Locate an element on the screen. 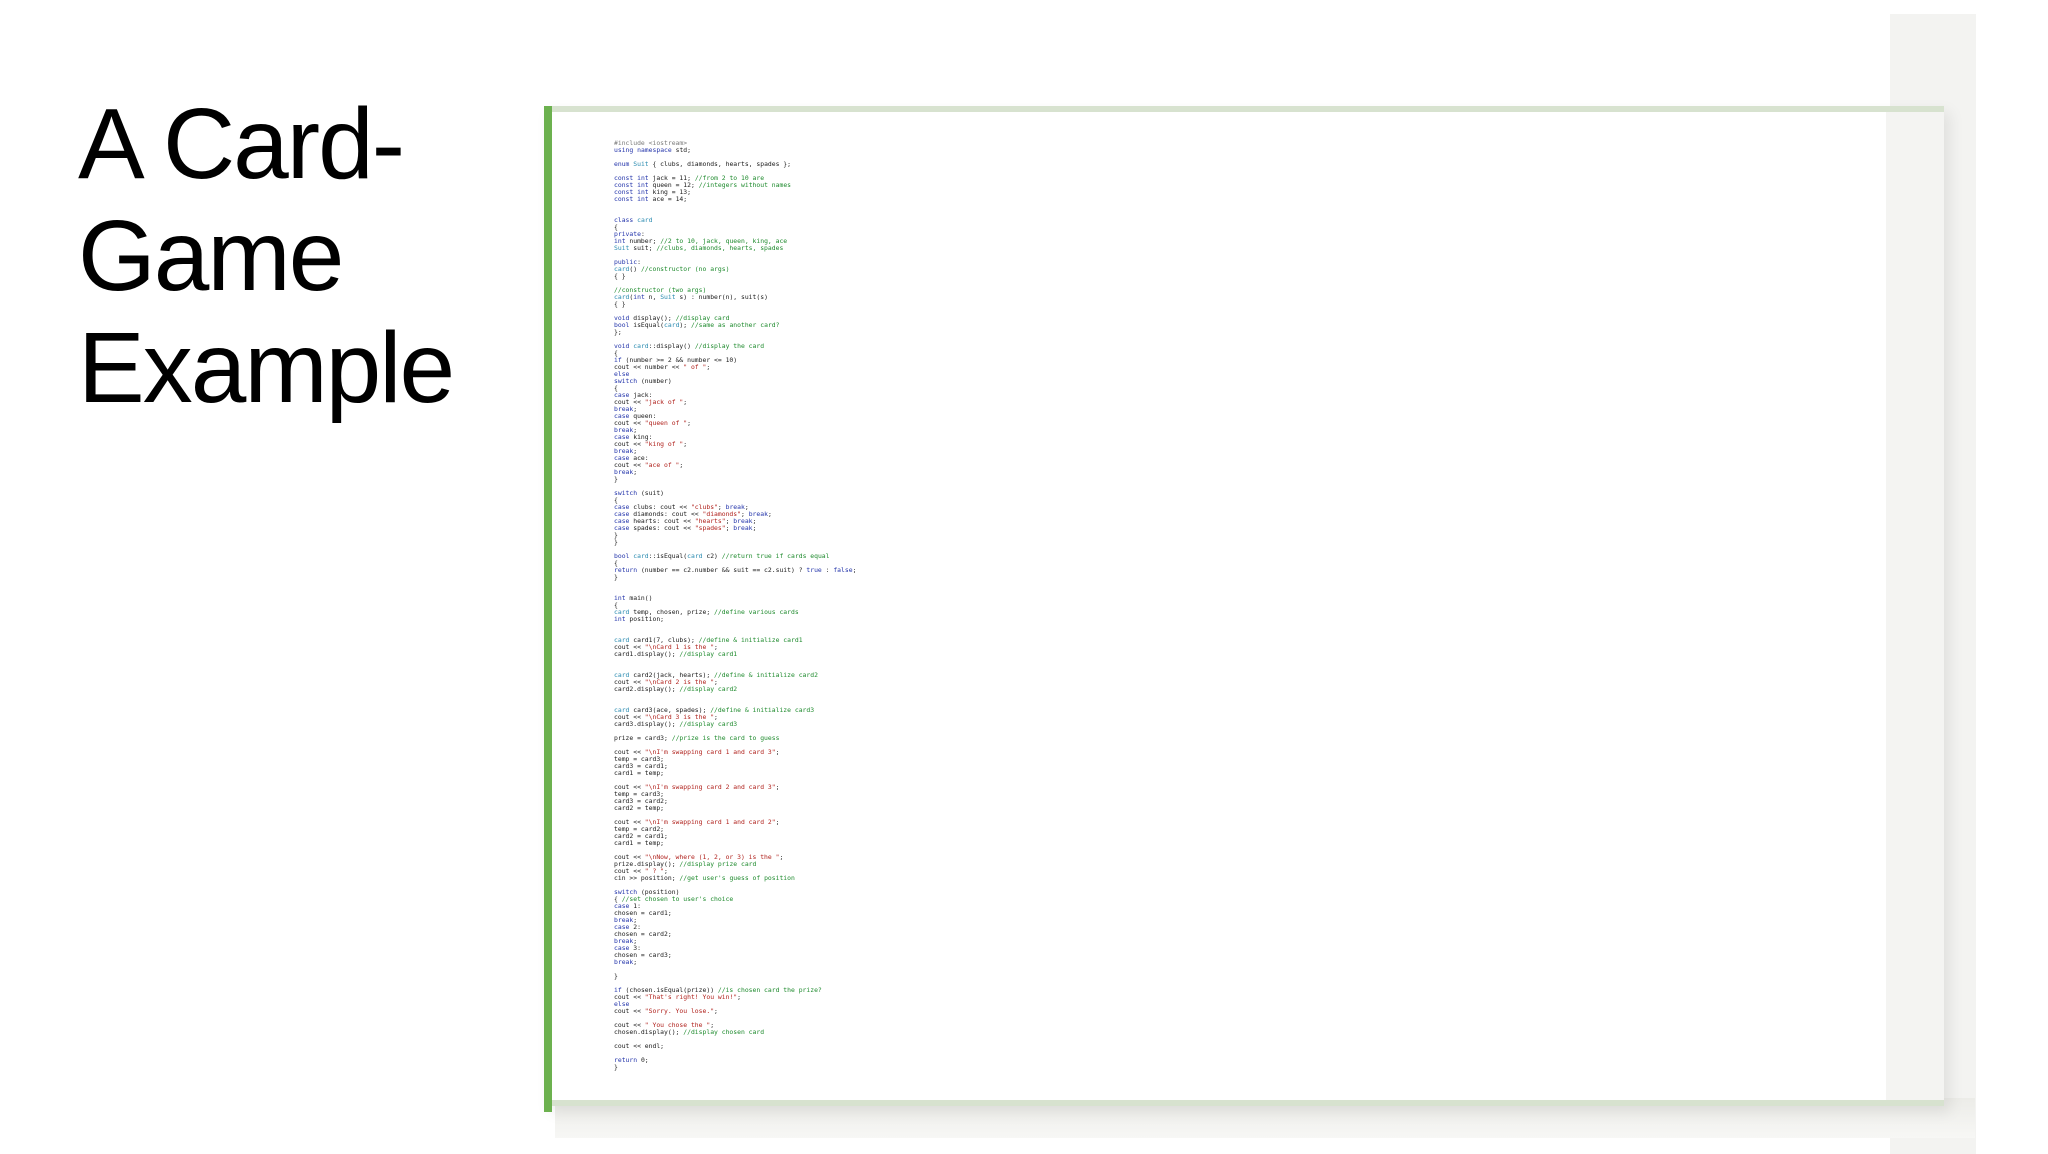 This screenshot has height=1154, width=2048. code-line: const int ace = 14; is located at coordinates (651, 199).